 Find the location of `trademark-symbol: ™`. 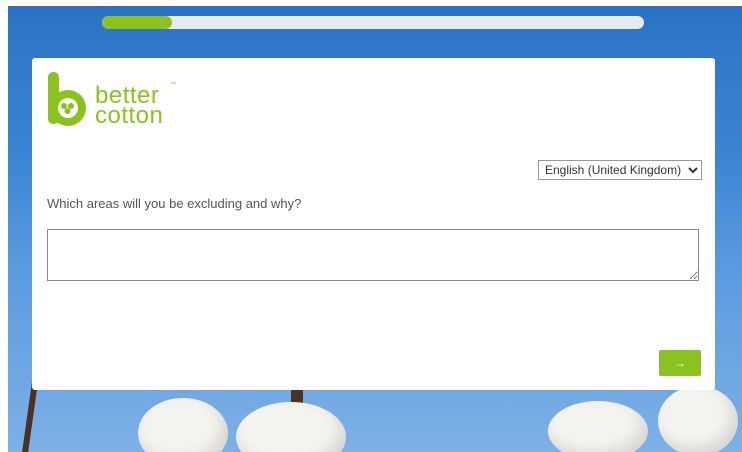

trademark-symbol: ™ is located at coordinates (173, 85).